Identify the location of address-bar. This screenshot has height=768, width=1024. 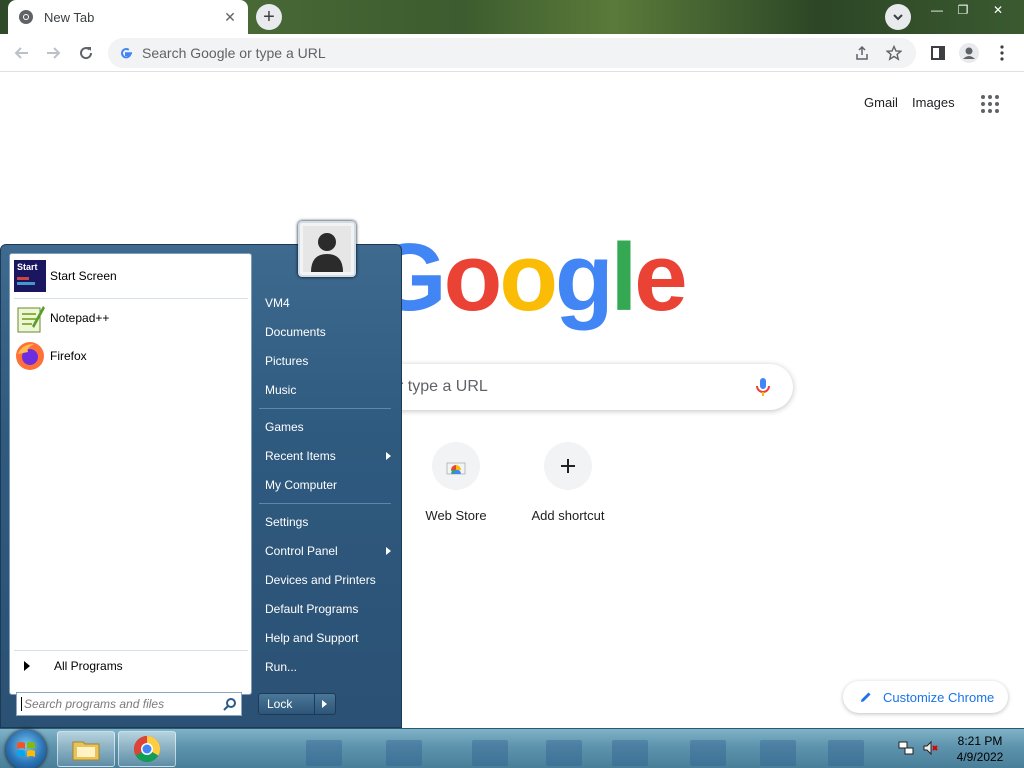
(512, 53).